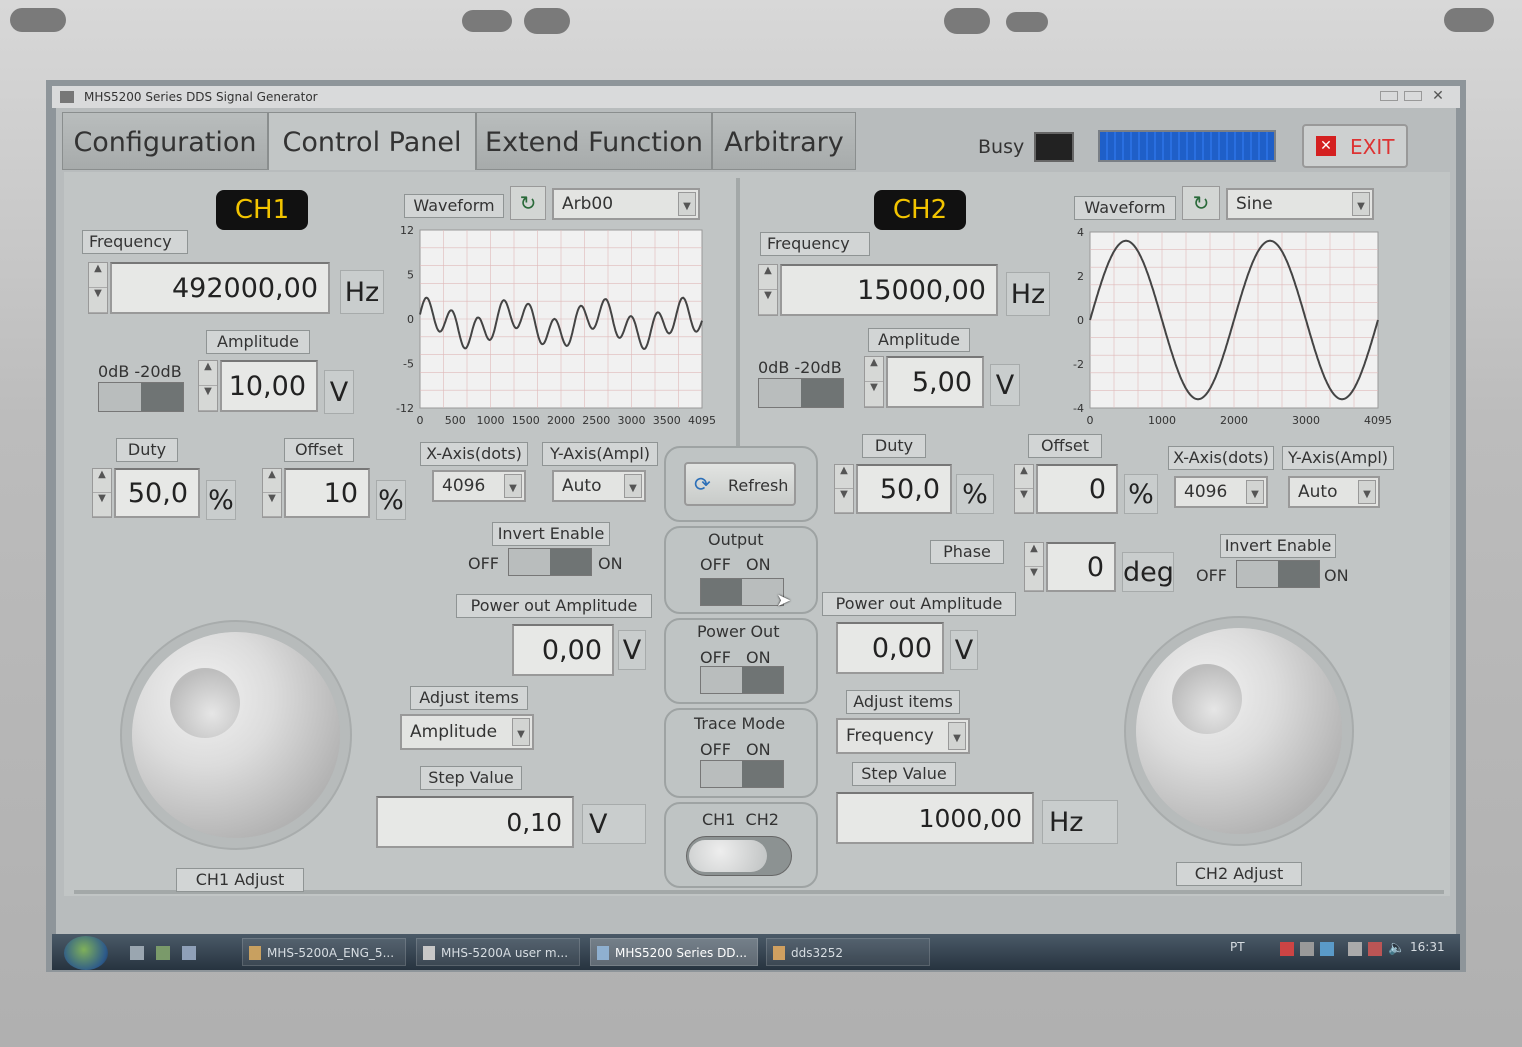 This screenshot has width=1522, height=1047. Describe the element at coordinates (594, 141) in the screenshot. I see `tab-extend-function: Extend Function` at that location.